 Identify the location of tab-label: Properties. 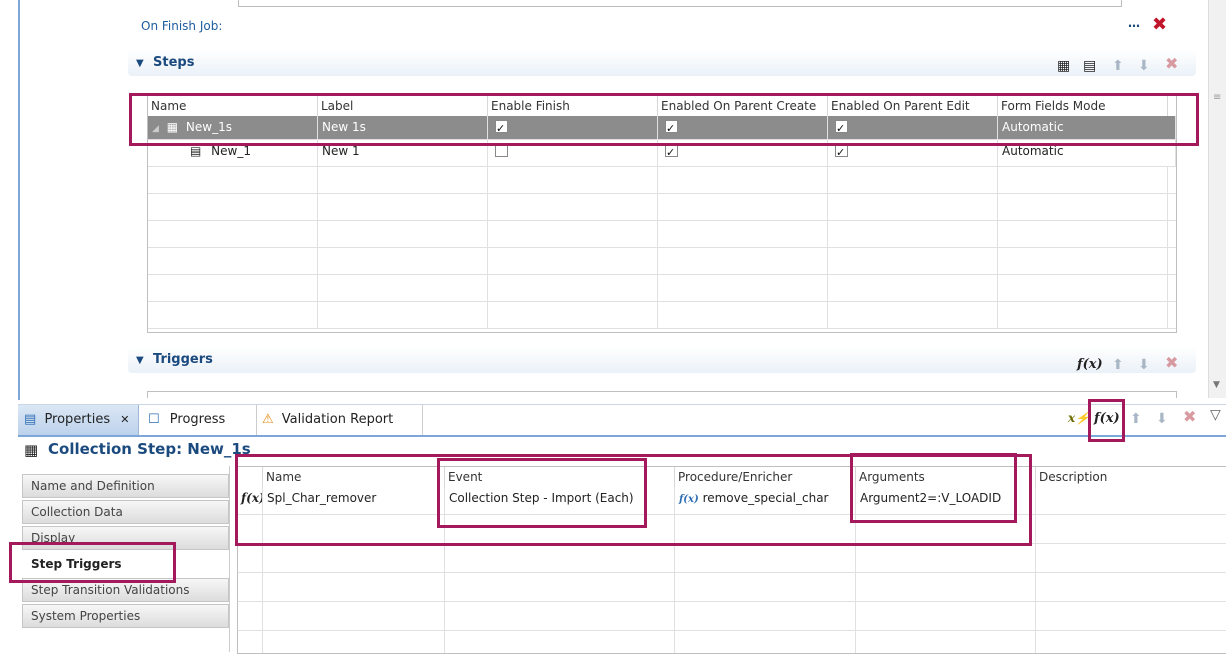
(77, 419).